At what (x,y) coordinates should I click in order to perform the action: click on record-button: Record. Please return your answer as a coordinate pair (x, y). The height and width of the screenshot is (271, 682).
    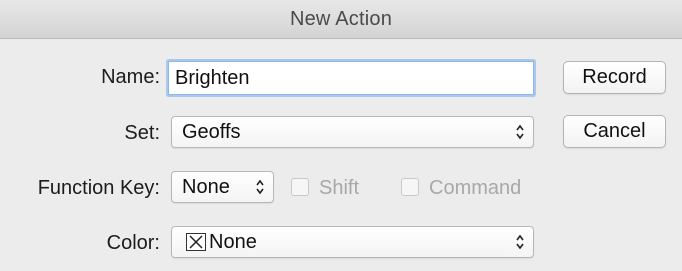
    Looking at the image, I should click on (614, 77).